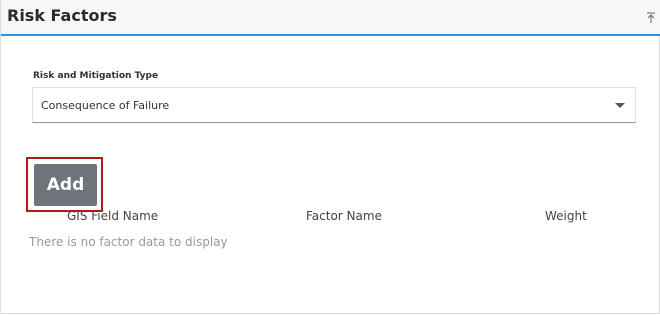  Describe the element at coordinates (566, 216) in the screenshot. I see `column-header-weight: Weight` at that location.